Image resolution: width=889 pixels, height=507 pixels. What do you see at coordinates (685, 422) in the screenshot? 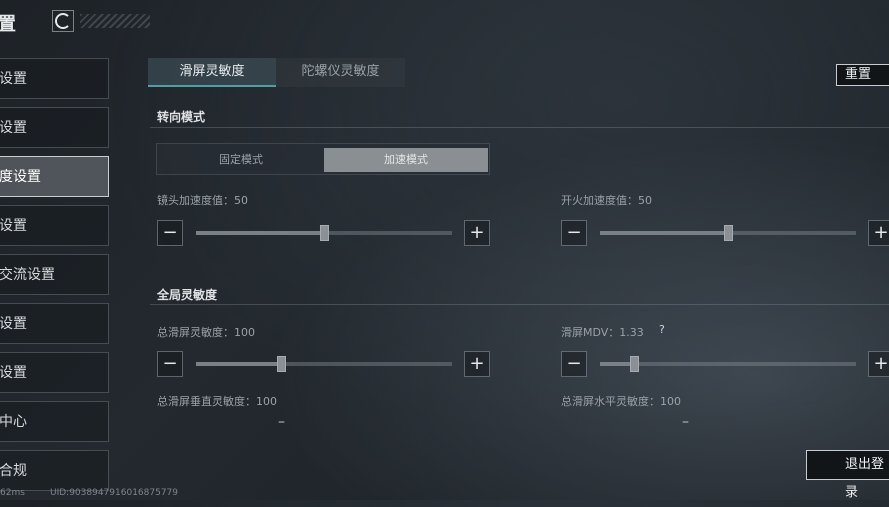
I see `horizontal-dash: –` at bounding box center [685, 422].